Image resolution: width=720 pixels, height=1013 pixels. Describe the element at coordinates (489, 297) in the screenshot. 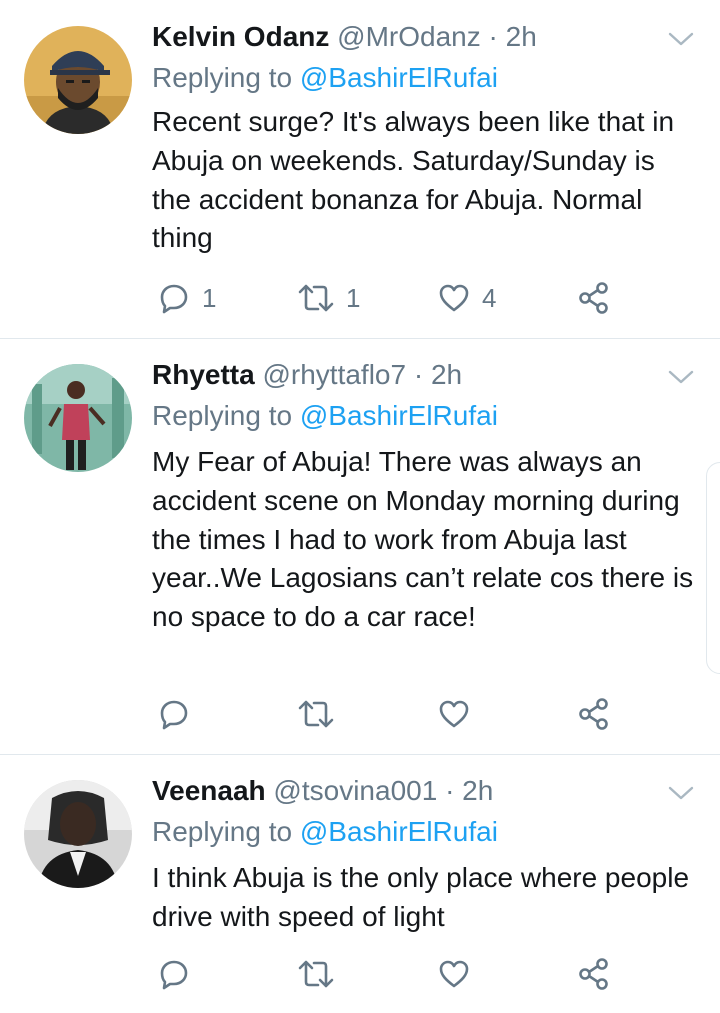

I see `like-count: 4` at that location.